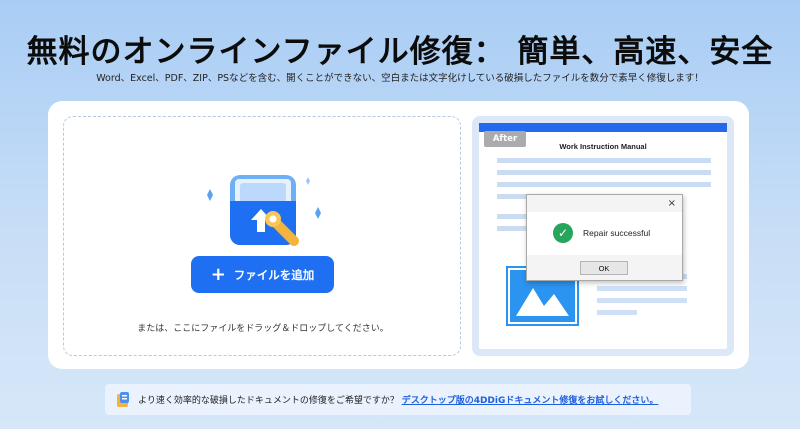 This screenshot has height=429, width=800. Describe the element at coordinates (563, 233) in the screenshot. I see `check-circle-icon: ✓` at that location.